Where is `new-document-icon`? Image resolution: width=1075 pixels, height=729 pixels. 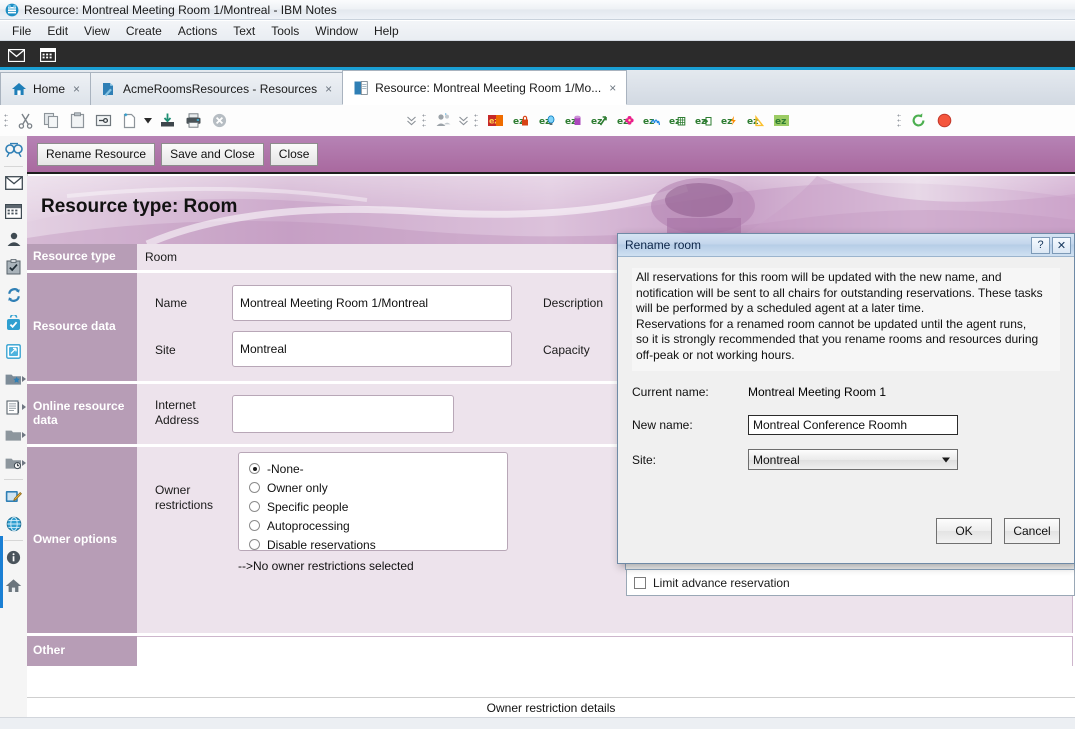
new-document-icon is located at coordinates (129, 121).